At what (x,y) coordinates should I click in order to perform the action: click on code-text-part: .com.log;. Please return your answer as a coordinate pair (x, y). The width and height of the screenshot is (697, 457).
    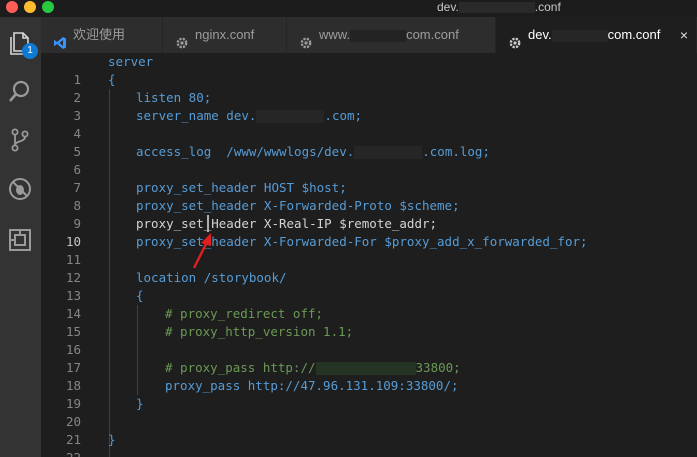
    Looking at the image, I should click on (456, 151).